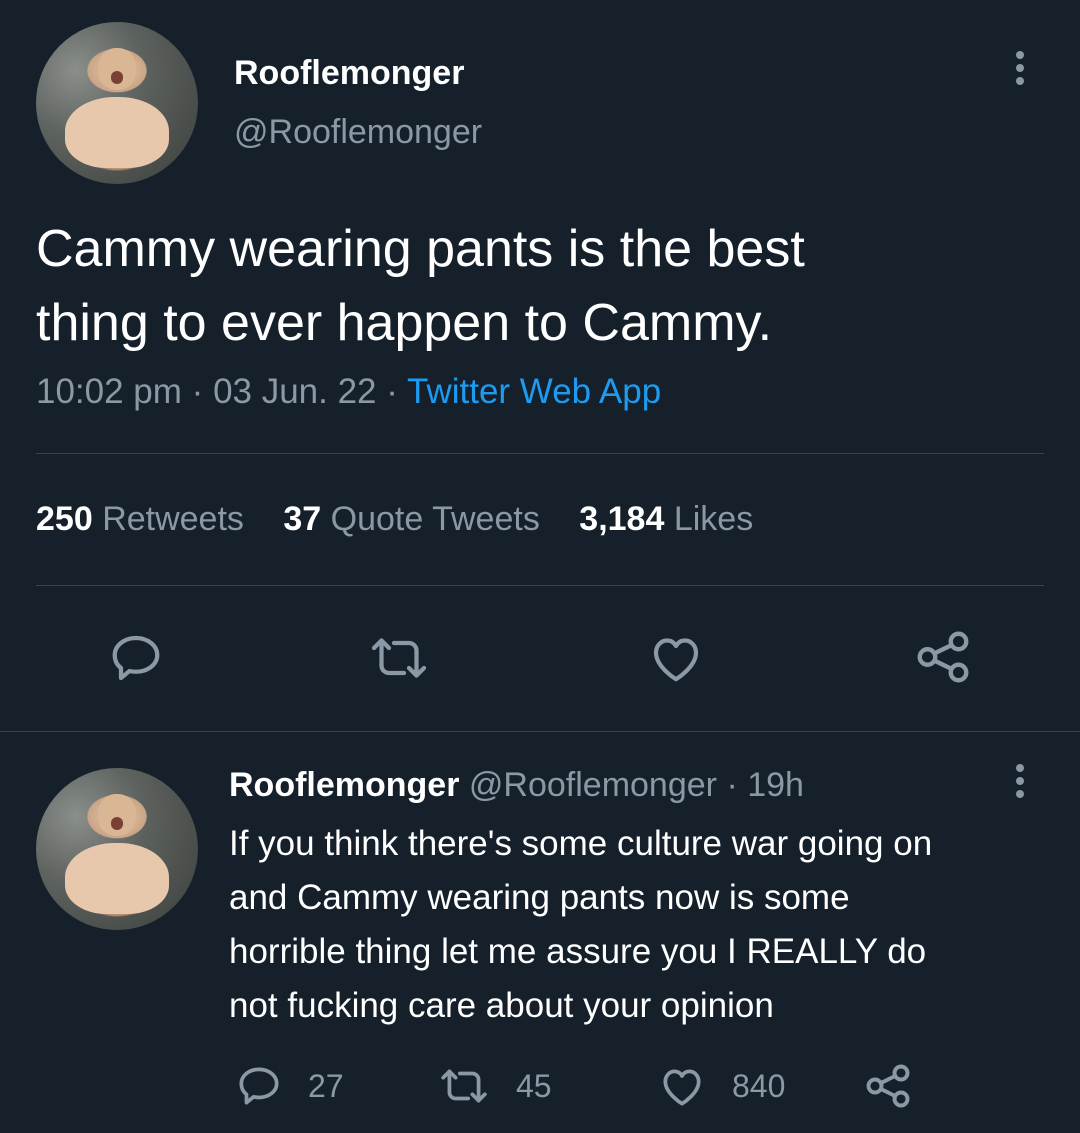 Image resolution: width=1080 pixels, height=1133 pixels. Describe the element at coordinates (1020, 783) in the screenshot. I see `reply-more-options-icon` at that location.